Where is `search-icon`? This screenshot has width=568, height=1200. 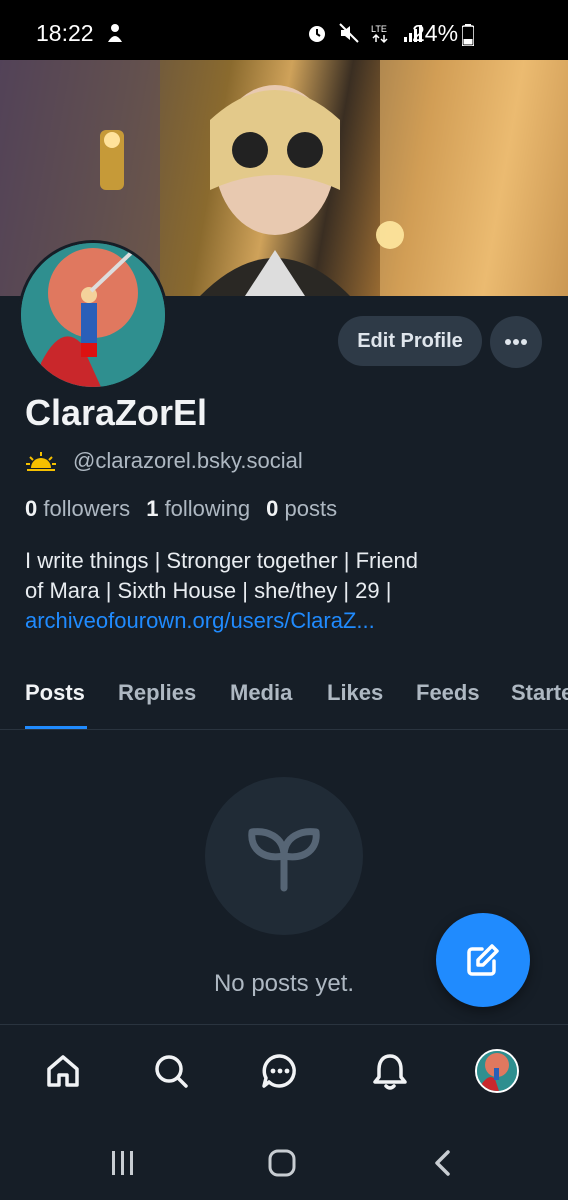 search-icon is located at coordinates (171, 1071).